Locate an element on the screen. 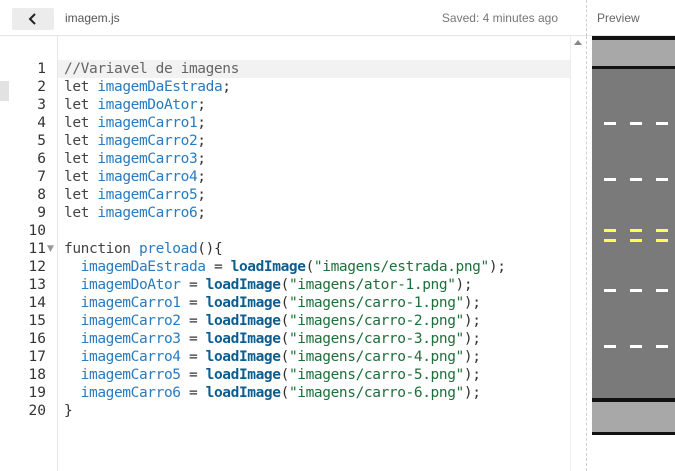 This screenshot has width=675, height=471. code-token: "imagens/carro-3.png" is located at coordinates (376, 339).